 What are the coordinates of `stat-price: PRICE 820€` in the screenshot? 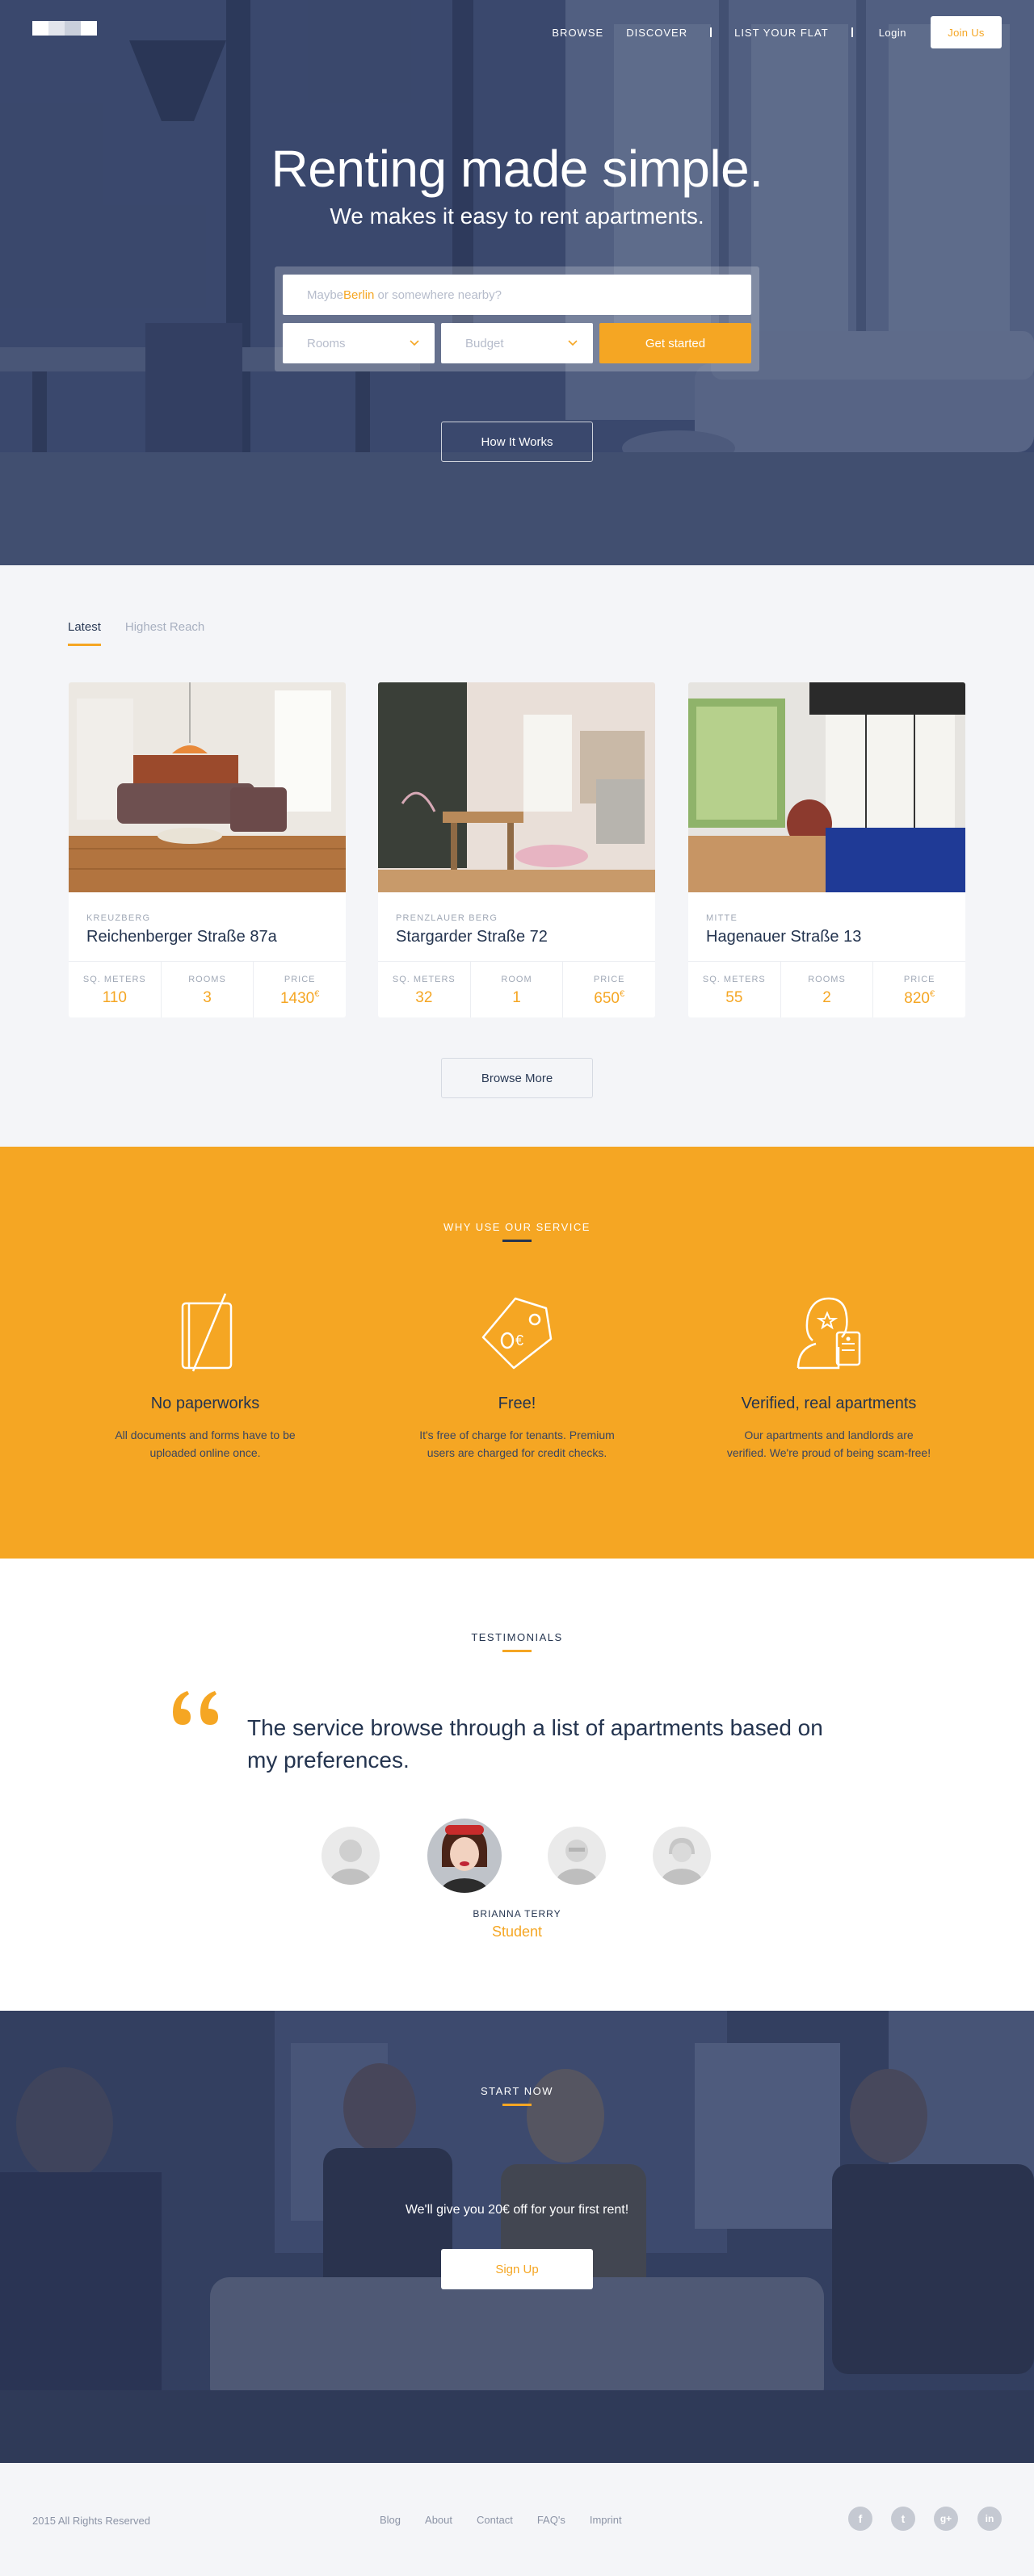 It's located at (919, 990).